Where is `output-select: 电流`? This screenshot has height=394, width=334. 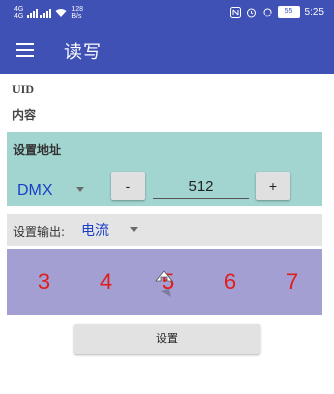
output-select: 电流 is located at coordinates (110, 230).